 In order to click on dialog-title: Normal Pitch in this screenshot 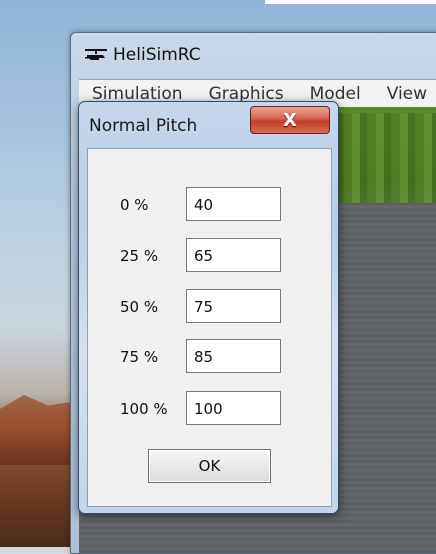, I will do `click(143, 126)`.